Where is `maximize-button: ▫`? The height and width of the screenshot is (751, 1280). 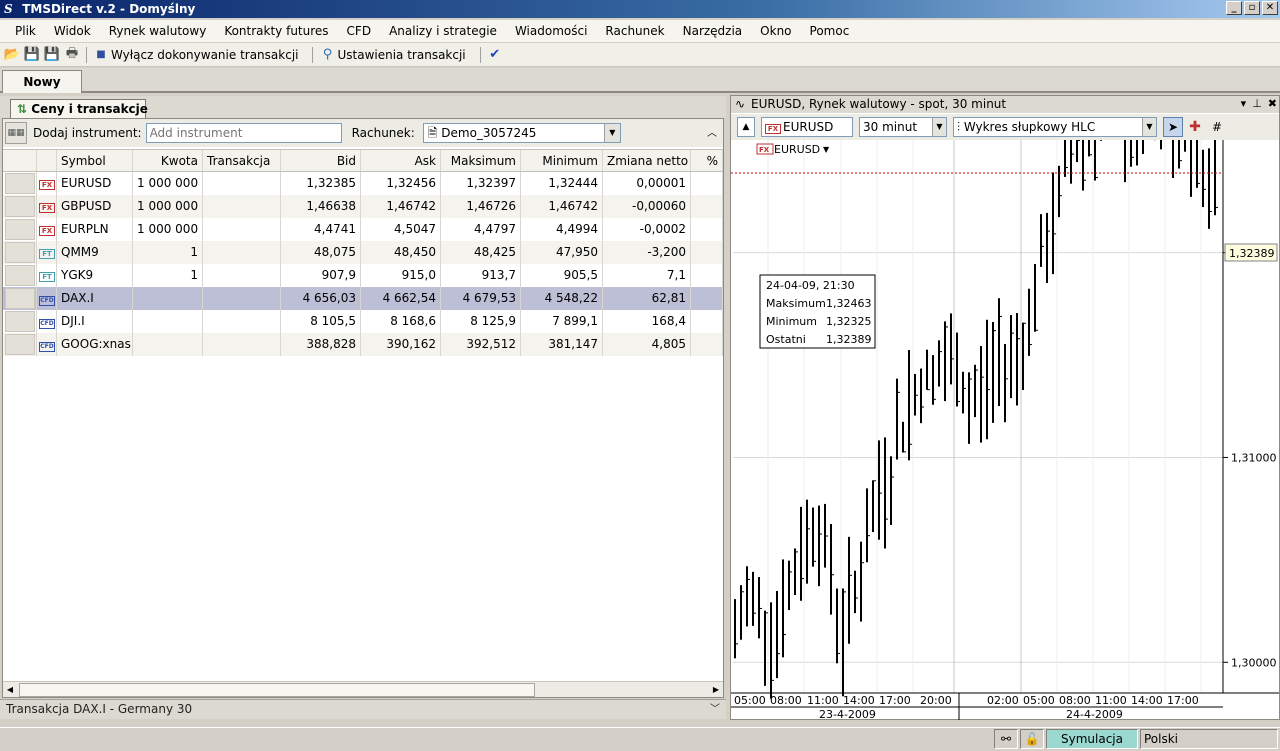 maximize-button: ▫ is located at coordinates (1252, 8).